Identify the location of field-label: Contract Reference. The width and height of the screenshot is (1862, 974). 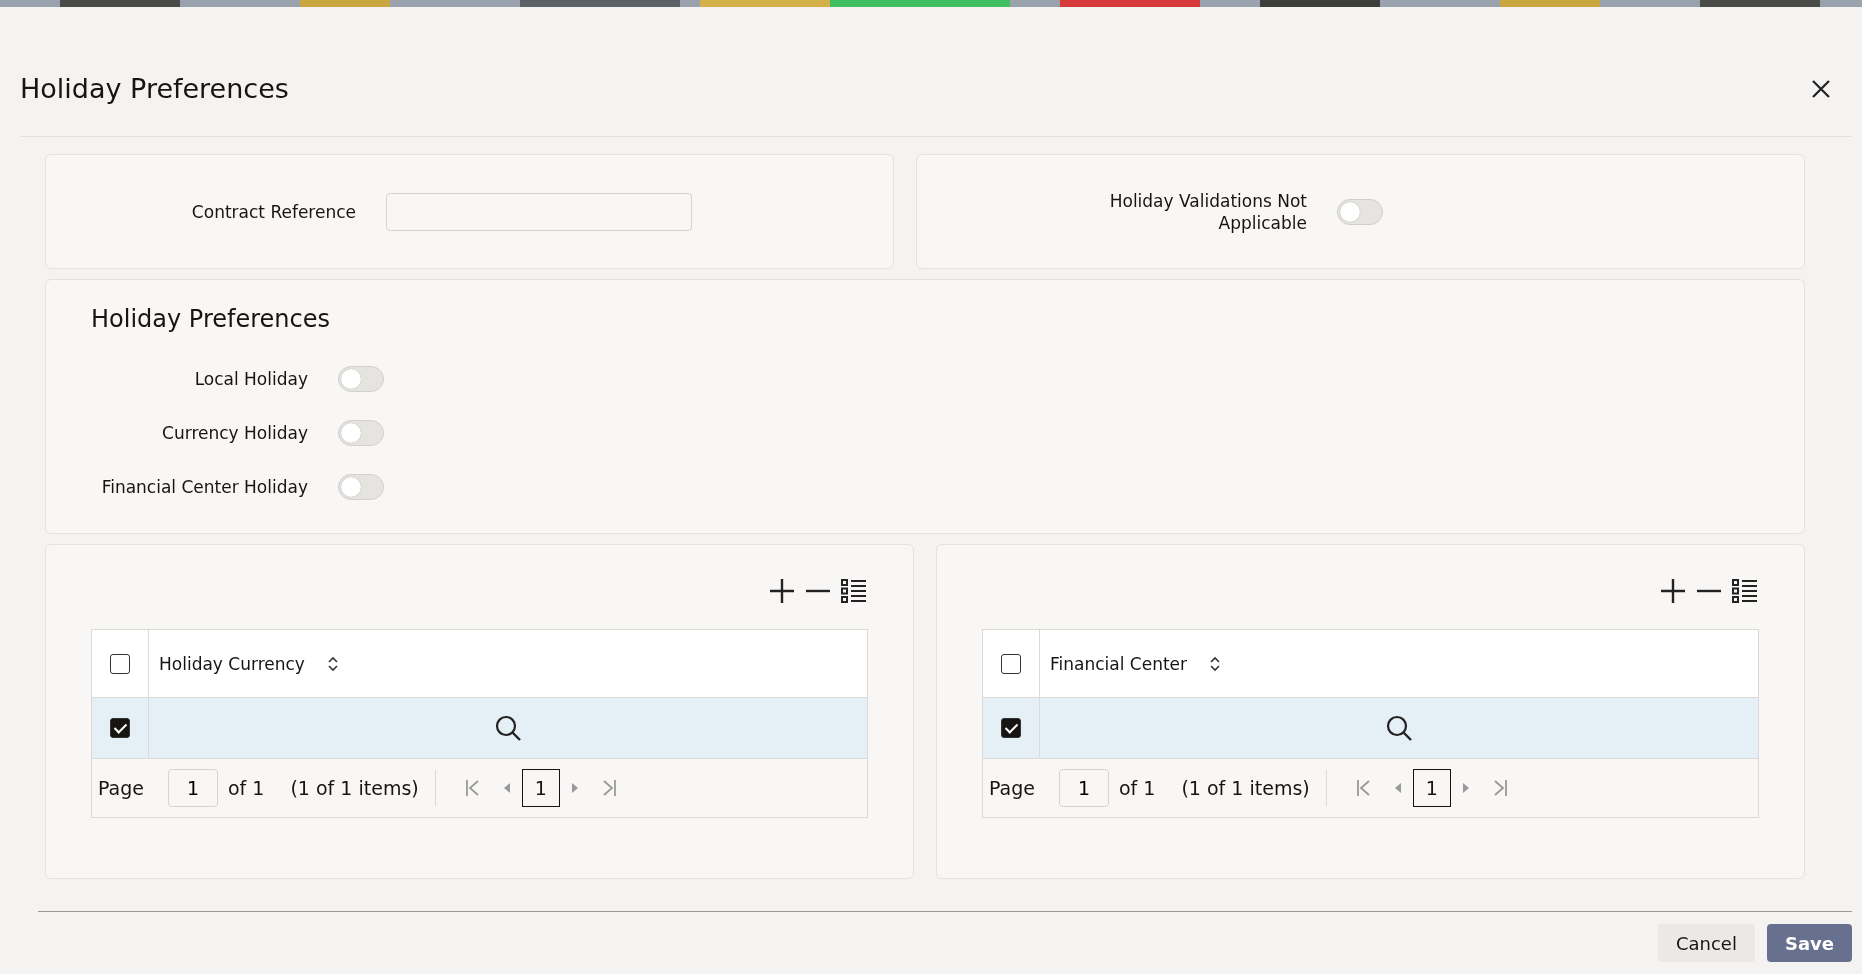
(273, 211).